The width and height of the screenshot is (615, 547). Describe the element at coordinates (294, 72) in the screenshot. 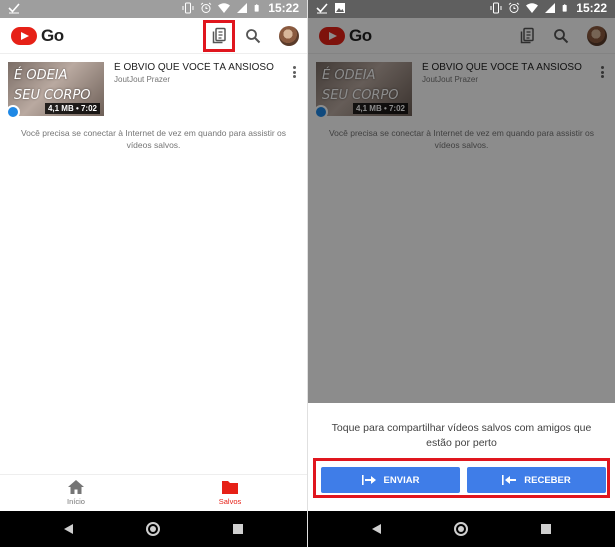

I see `more-vert-icon` at that location.